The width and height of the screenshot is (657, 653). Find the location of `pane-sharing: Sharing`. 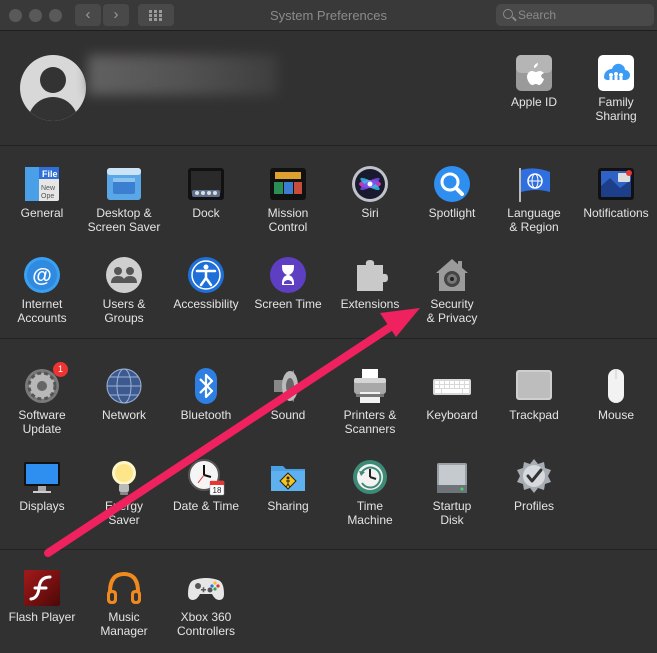

pane-sharing: Sharing is located at coordinates (288, 485).